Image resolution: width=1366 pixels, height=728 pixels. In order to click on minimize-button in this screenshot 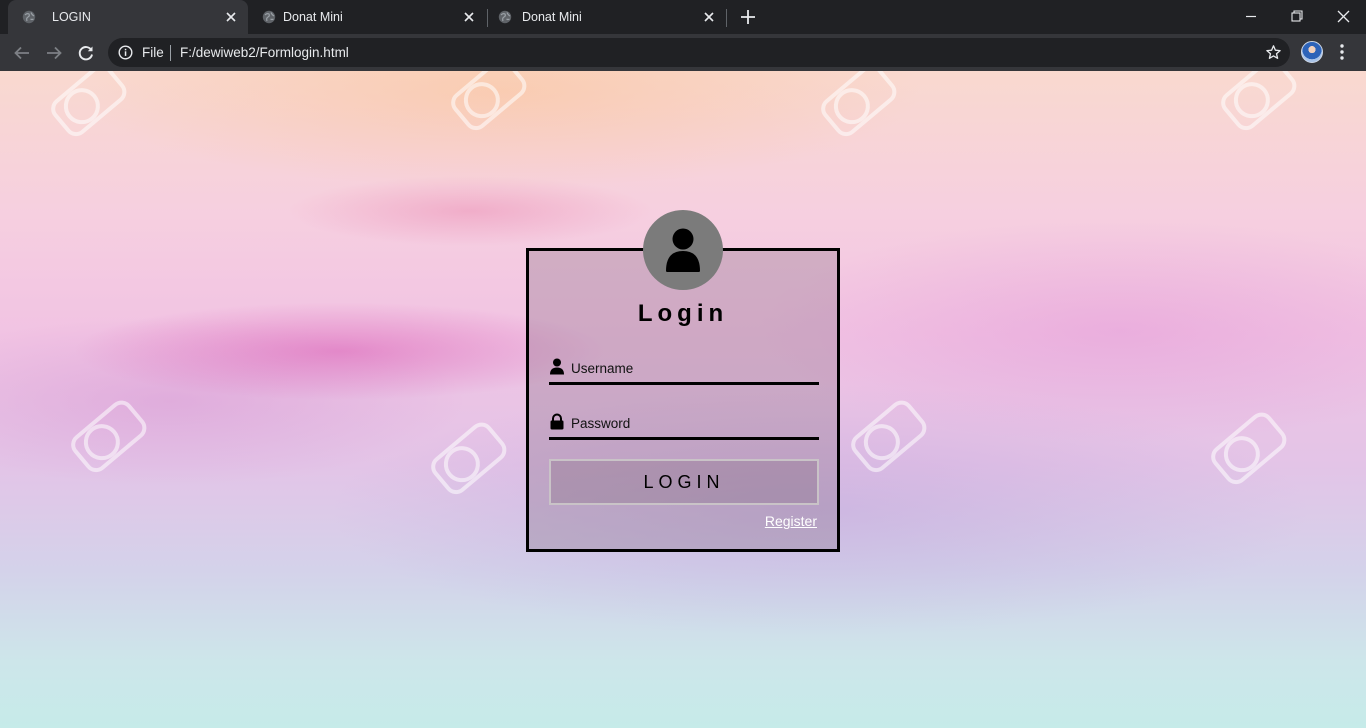, I will do `click(1251, 16)`.